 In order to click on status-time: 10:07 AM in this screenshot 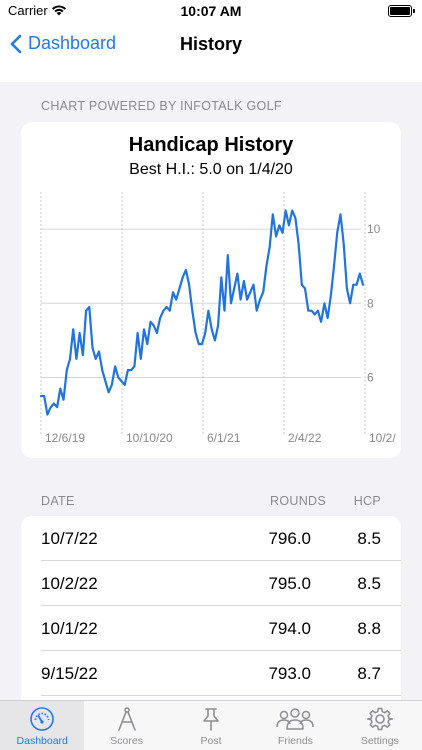, I will do `click(211, 11)`.